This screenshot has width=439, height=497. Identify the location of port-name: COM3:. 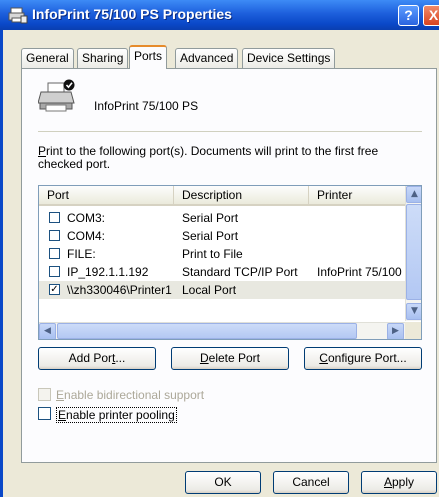
(86, 218).